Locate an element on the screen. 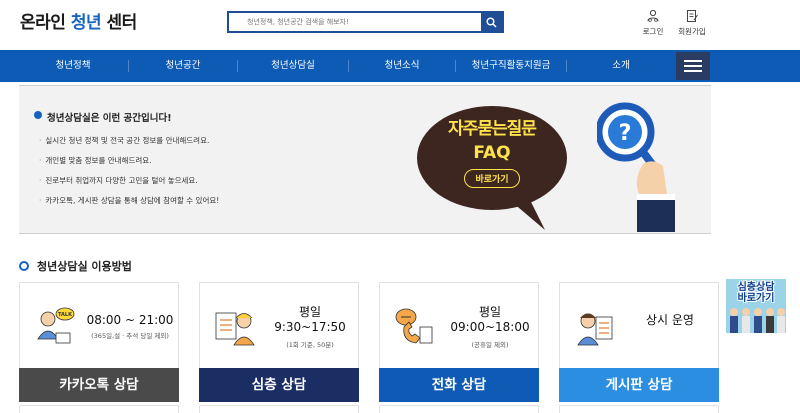 The height and width of the screenshot is (413, 800). search-button is located at coordinates (491, 22).